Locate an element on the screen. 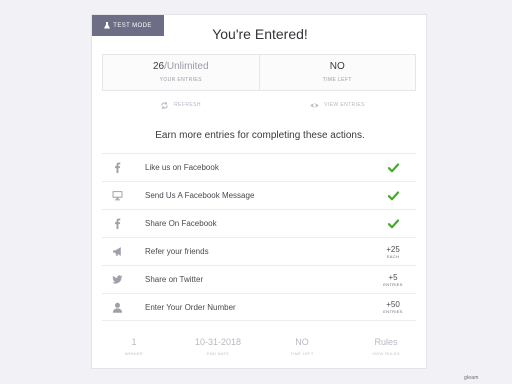 Image resolution: width=512 pixels, height=384 pixels. megaphone-icon is located at coordinates (117, 252).